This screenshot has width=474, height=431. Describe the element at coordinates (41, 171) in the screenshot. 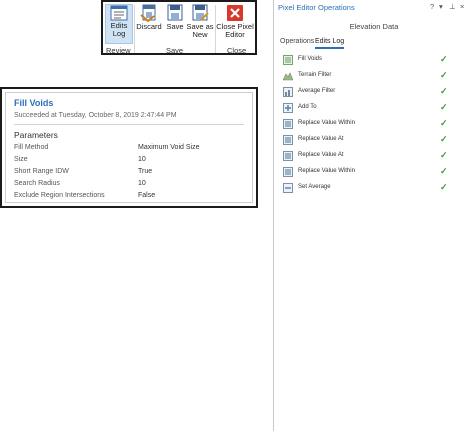

I see `param-name: Short Range IDW` at that location.